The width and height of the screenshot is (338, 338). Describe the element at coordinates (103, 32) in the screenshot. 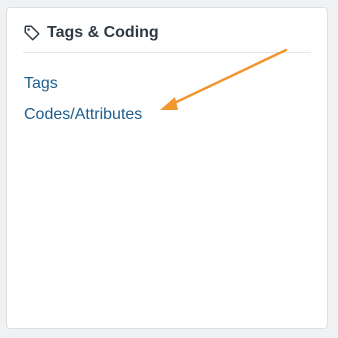

I see `panel-title: Tags & Coding` at that location.